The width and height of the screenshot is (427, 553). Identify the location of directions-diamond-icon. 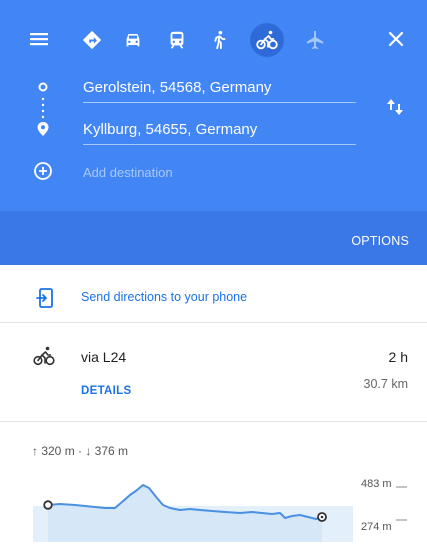
(92, 40).